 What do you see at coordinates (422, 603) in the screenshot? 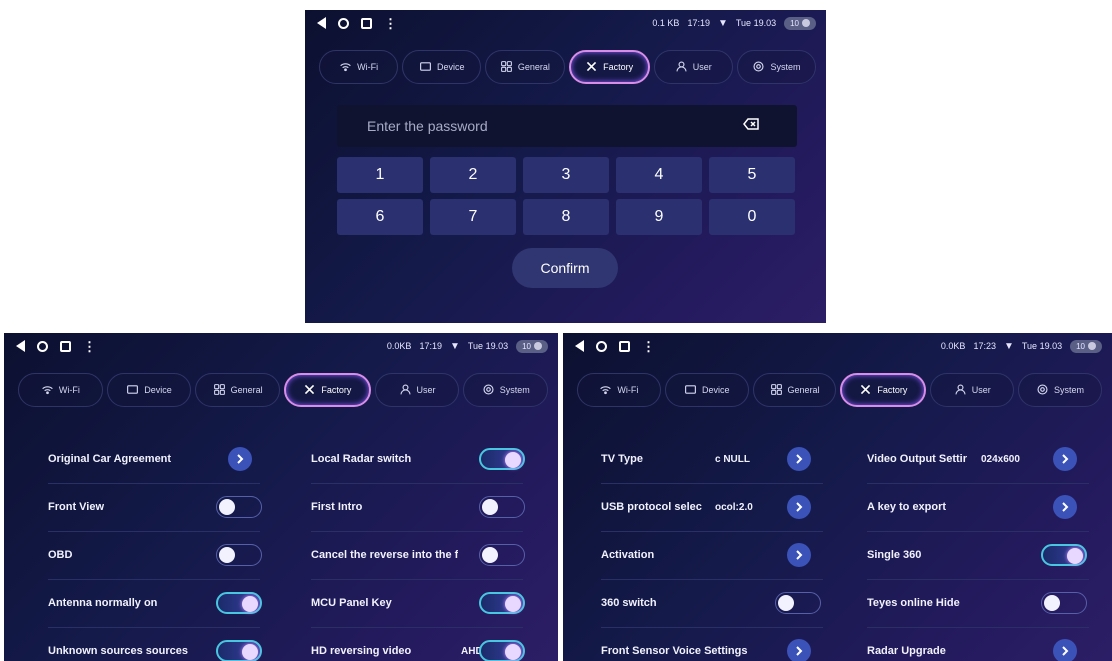
I see `setting-row: MCU Panel Key` at bounding box center [422, 603].